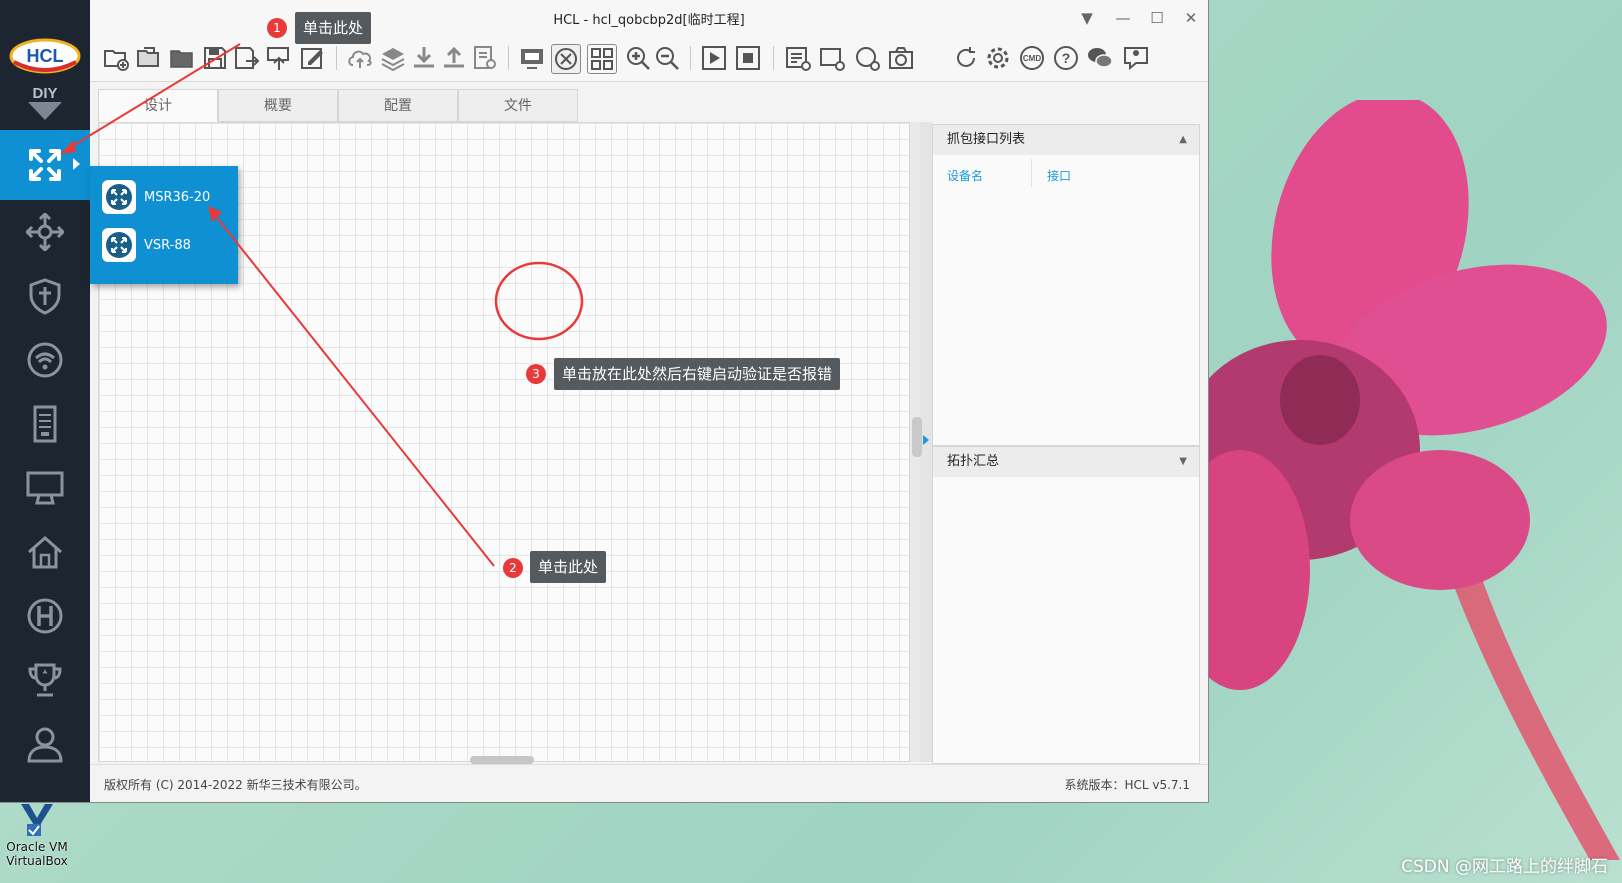 The width and height of the screenshot is (1622, 883). I want to click on close-button: ✕, so click(1191, 18).